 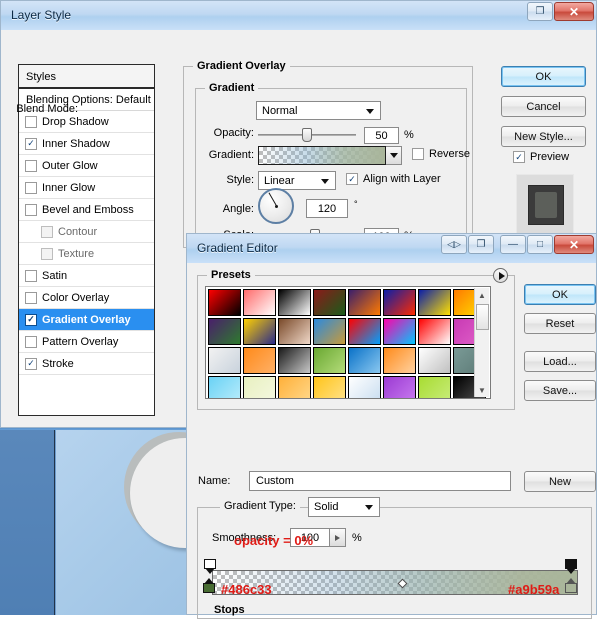 I want to click on color-stop-right, so click(x=571, y=586).